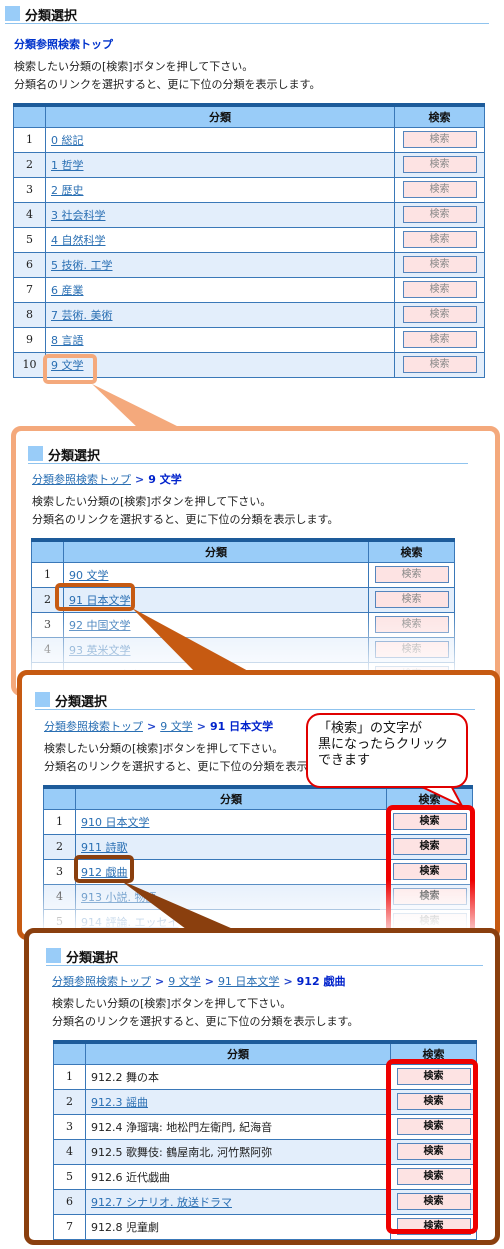  Describe the element at coordinates (92, 958) in the screenshot. I see `section-title: 分類選択` at that location.